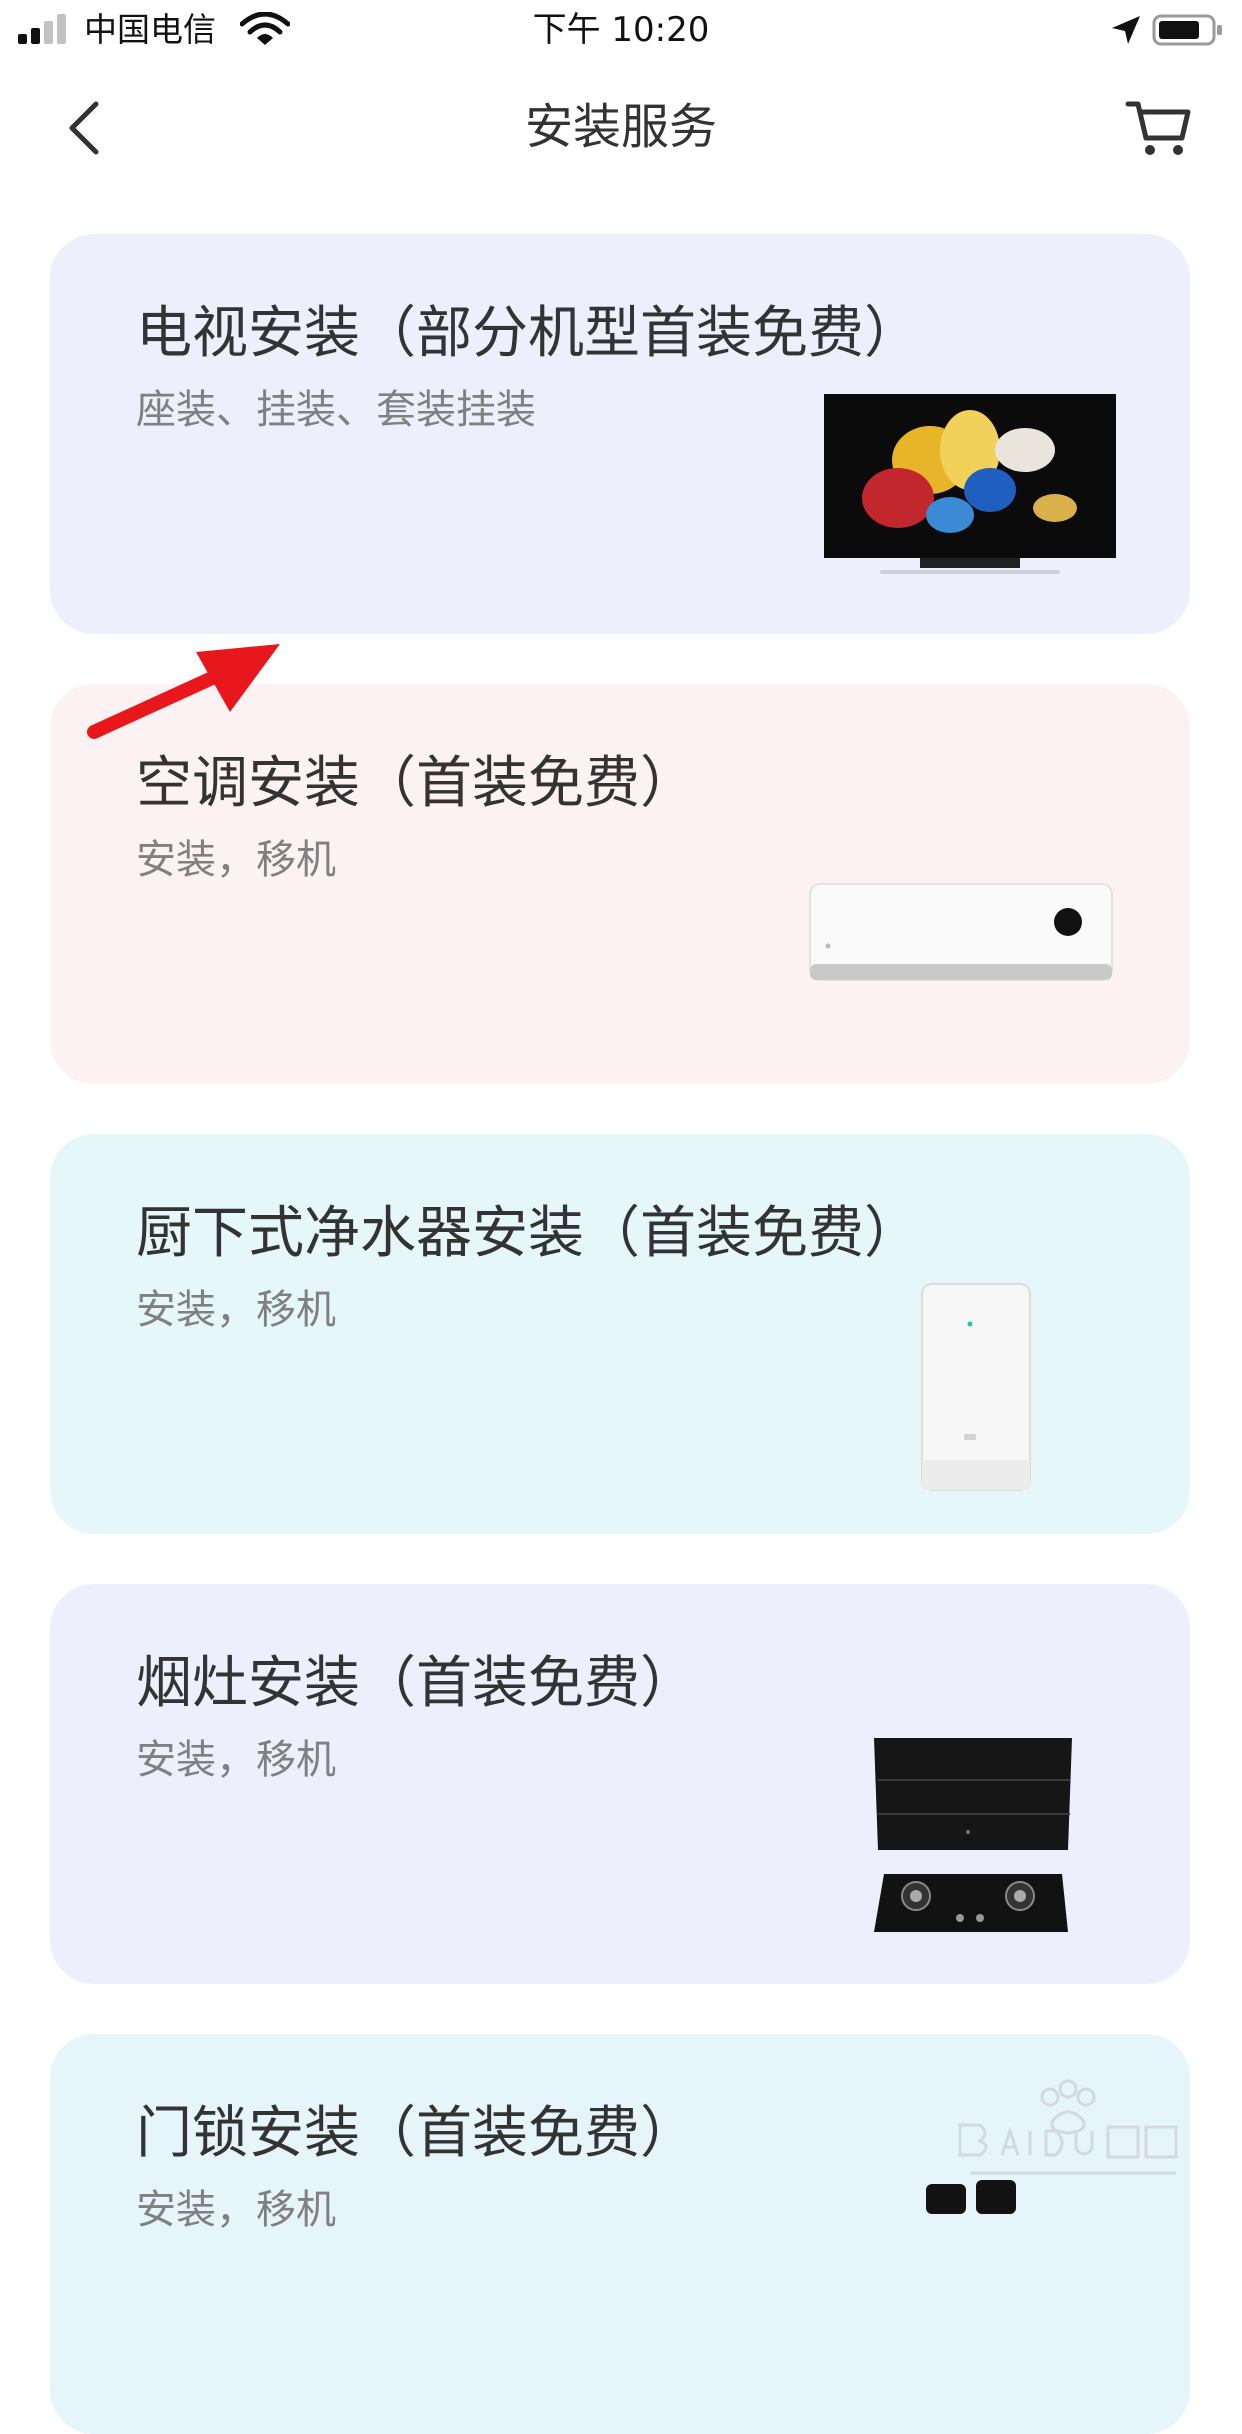 Image resolution: width=1242 pixels, height=2434 pixels. I want to click on service-title: 烟灶安装（首装免费）, so click(416, 1683).